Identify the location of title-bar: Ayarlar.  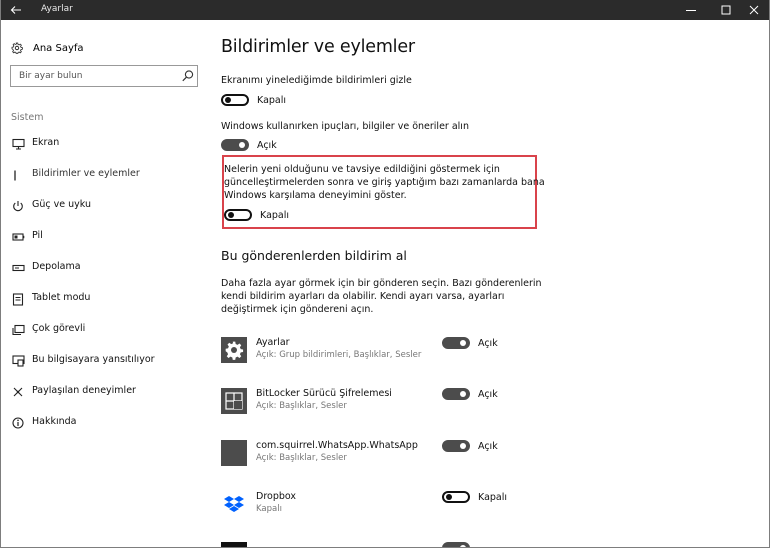
(385, 10).